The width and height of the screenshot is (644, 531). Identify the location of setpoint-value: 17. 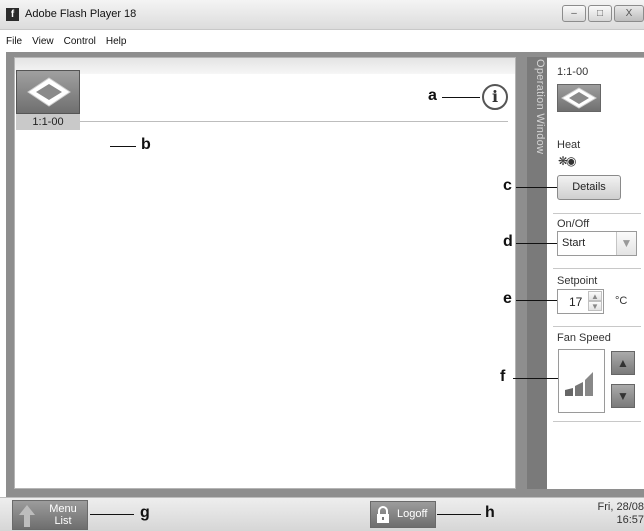
(576, 302).